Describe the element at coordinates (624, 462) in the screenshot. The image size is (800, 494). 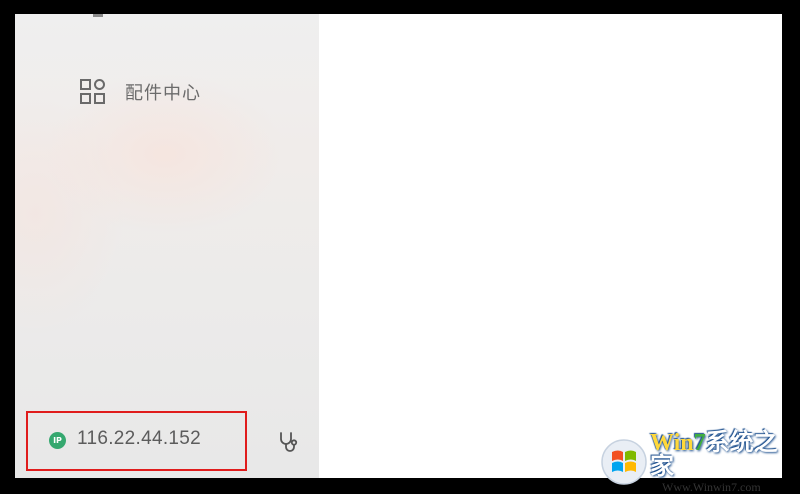
I see `windows-logo-icon` at that location.